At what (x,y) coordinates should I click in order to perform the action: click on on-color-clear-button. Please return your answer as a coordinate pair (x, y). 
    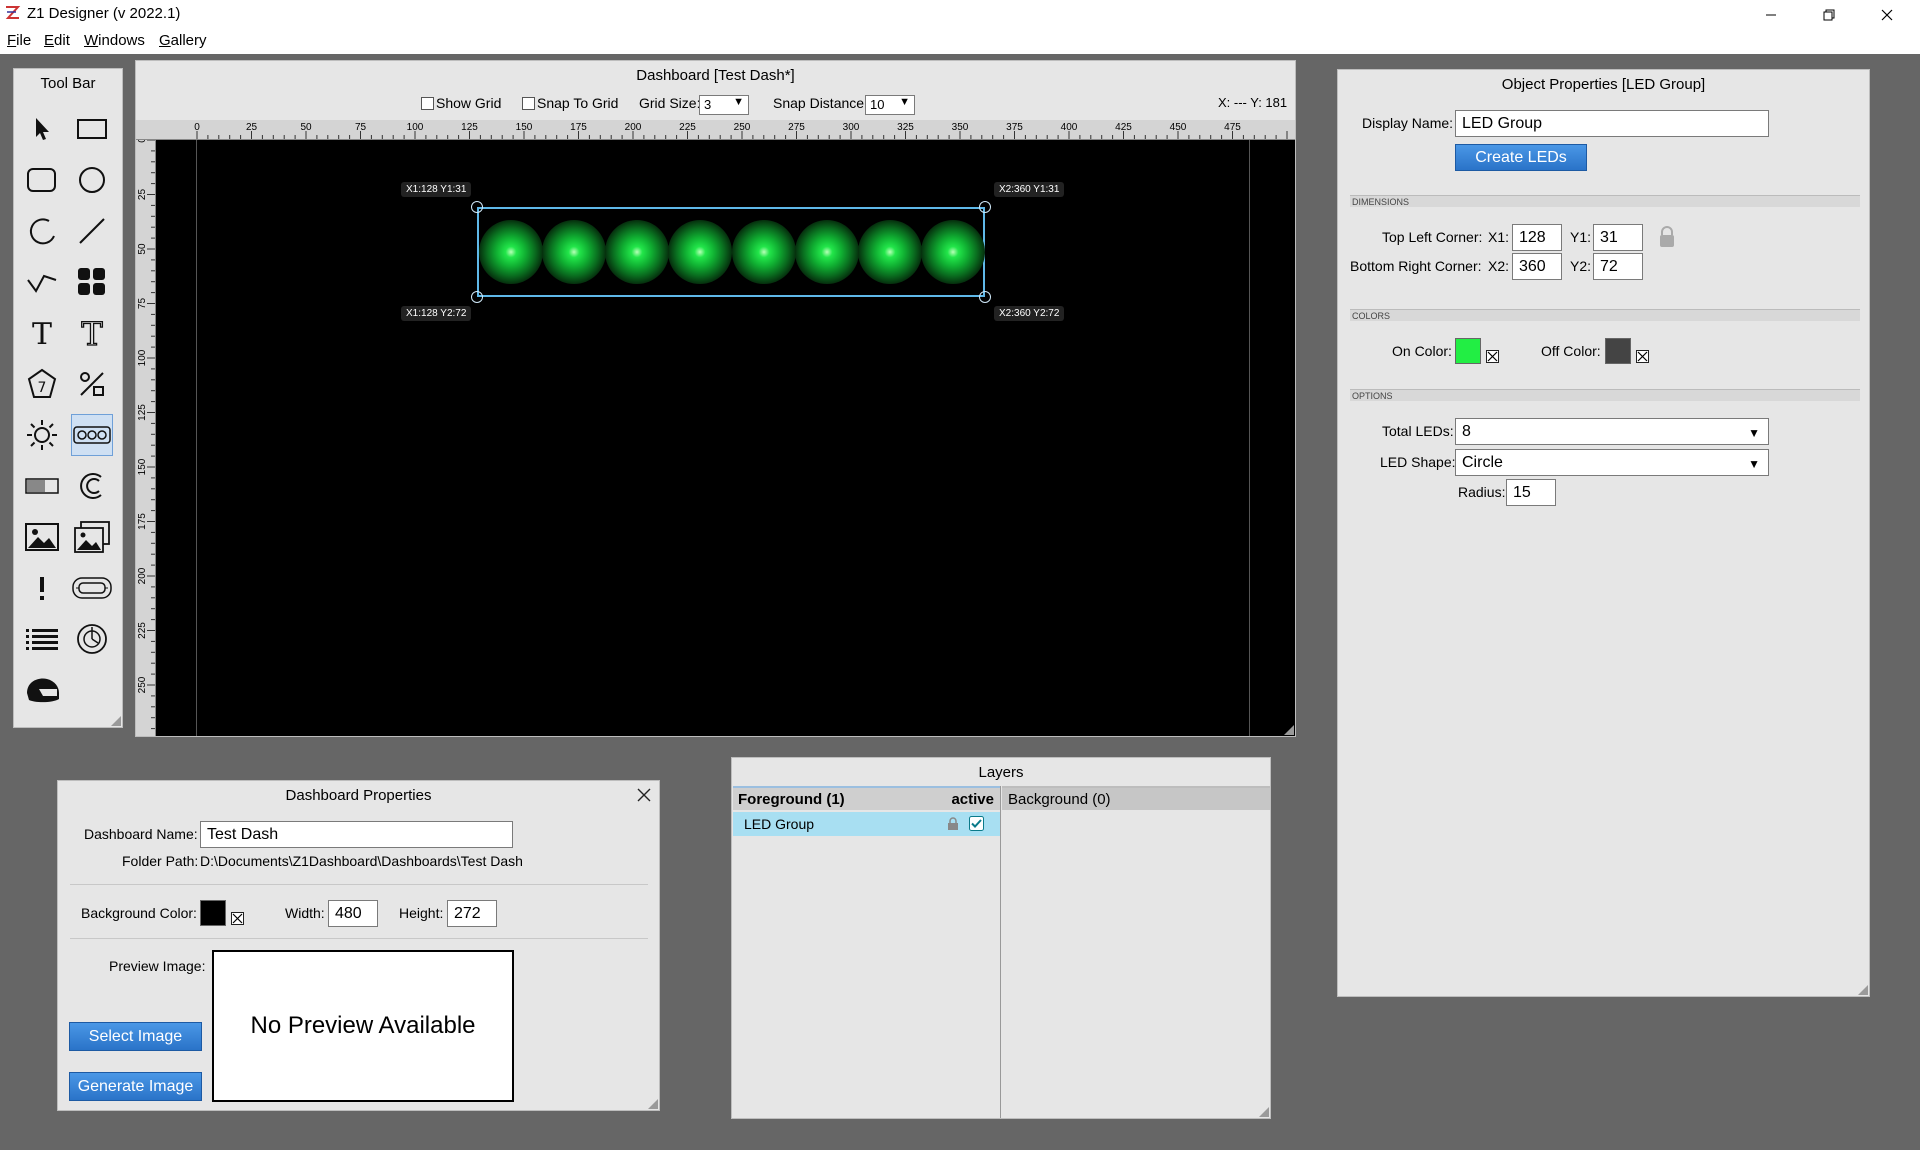
    Looking at the image, I should click on (1492, 356).